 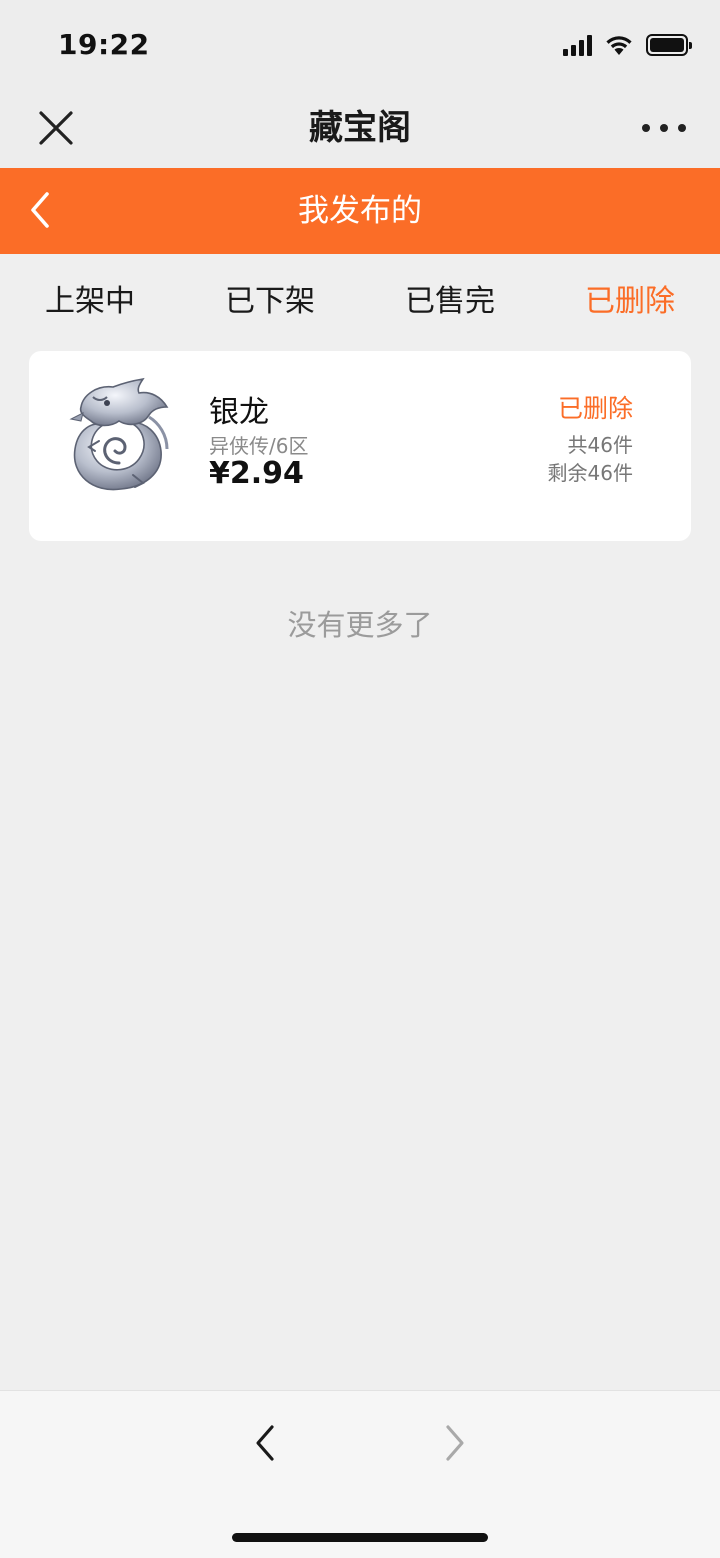 What do you see at coordinates (669, 45) in the screenshot?
I see `battery-icon` at bounding box center [669, 45].